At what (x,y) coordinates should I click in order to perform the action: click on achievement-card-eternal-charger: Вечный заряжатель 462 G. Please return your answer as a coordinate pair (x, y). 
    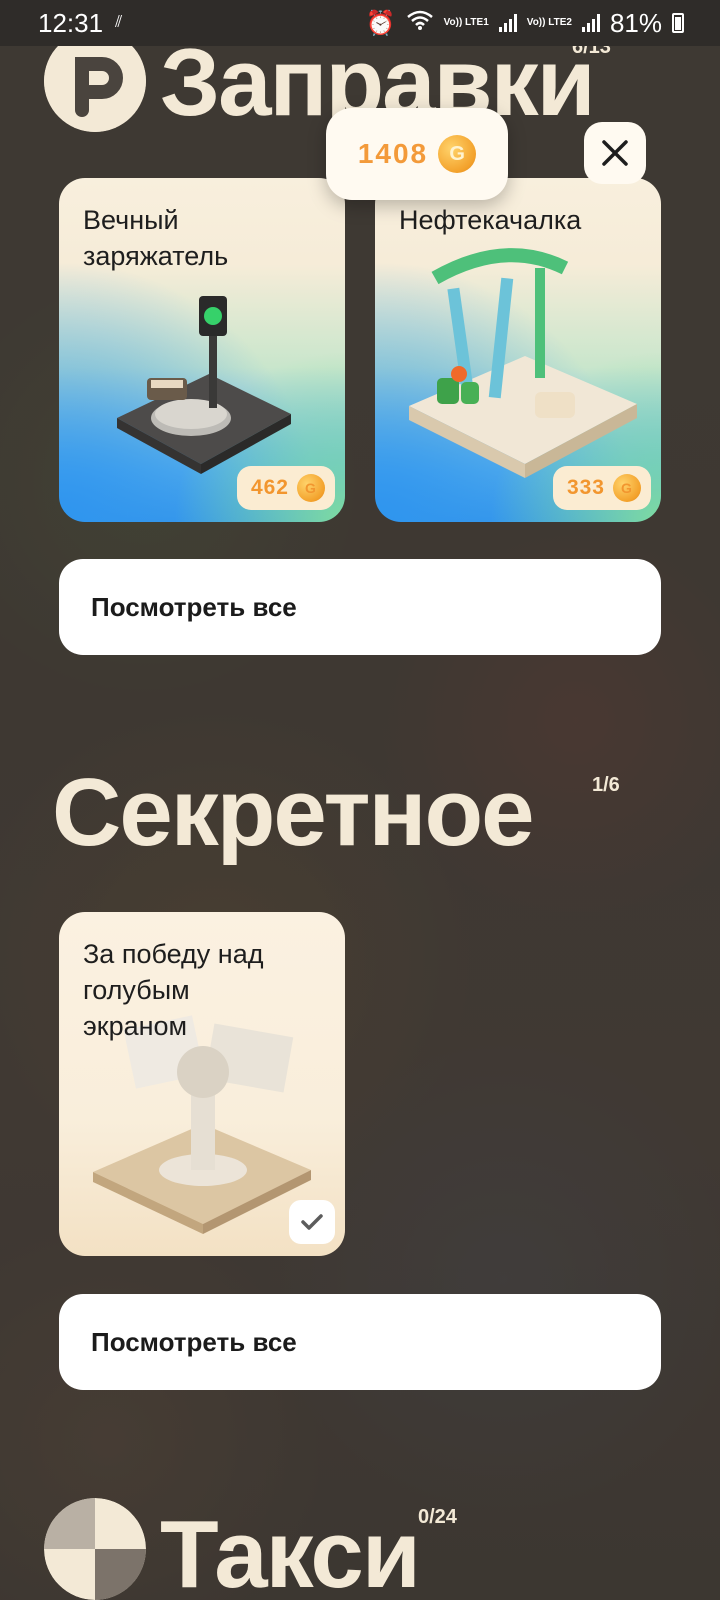
    Looking at the image, I should click on (202, 350).